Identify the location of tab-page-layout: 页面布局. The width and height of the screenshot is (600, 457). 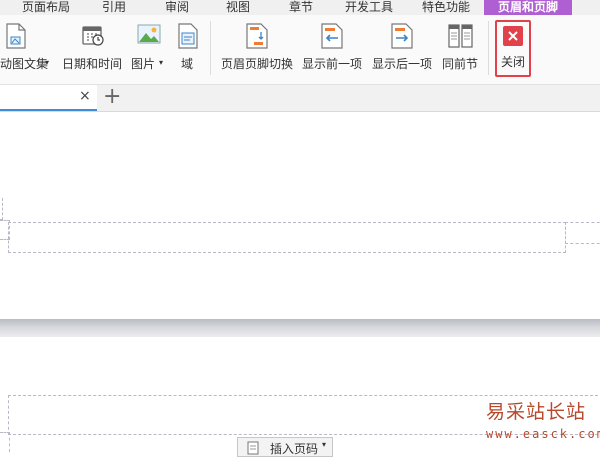
(46, 7).